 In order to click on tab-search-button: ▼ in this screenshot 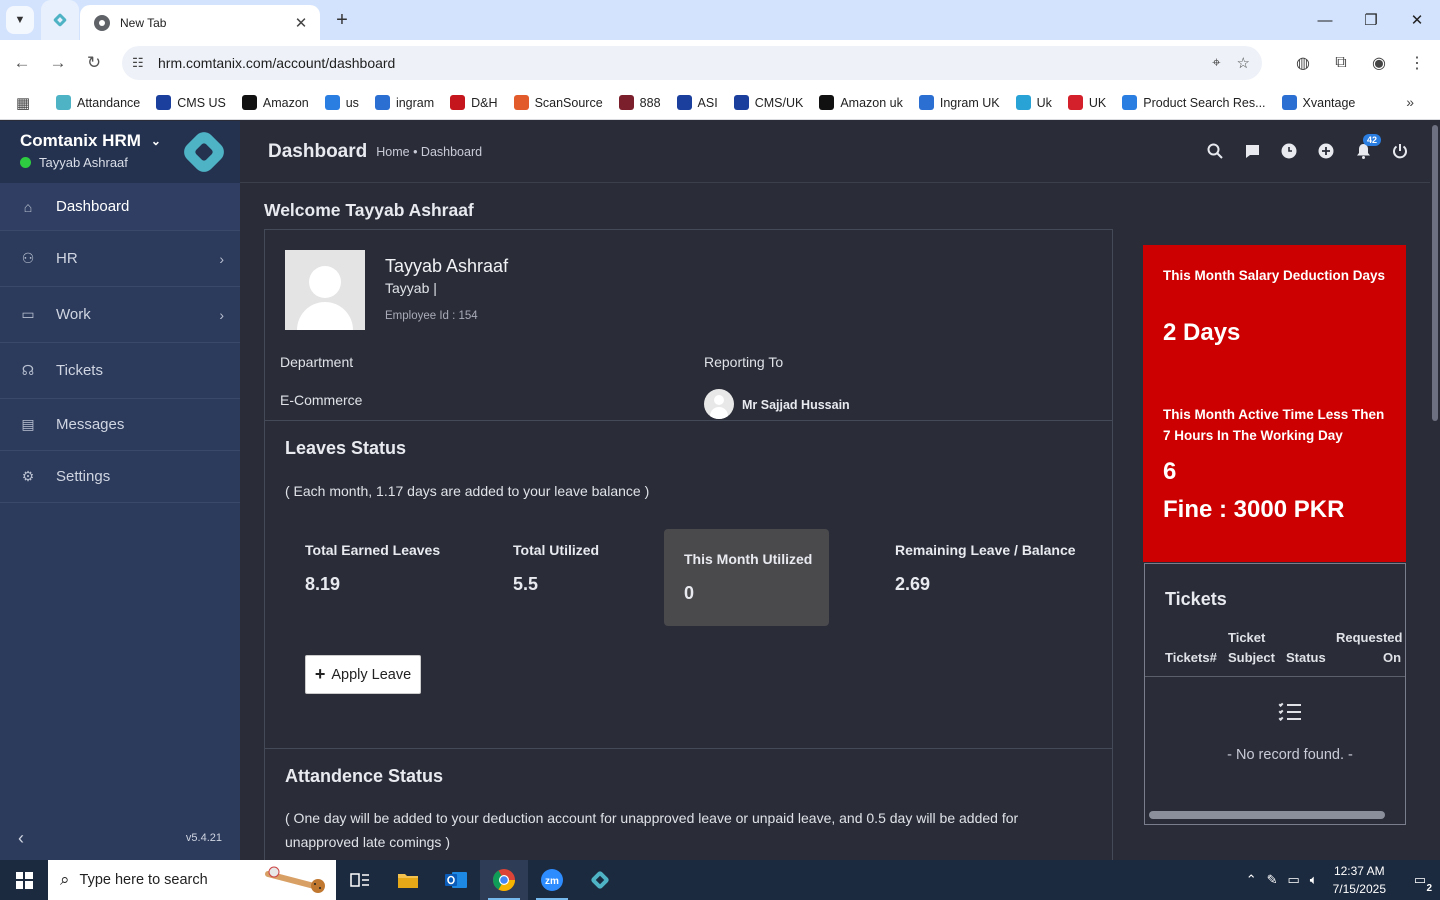, I will do `click(20, 20)`.